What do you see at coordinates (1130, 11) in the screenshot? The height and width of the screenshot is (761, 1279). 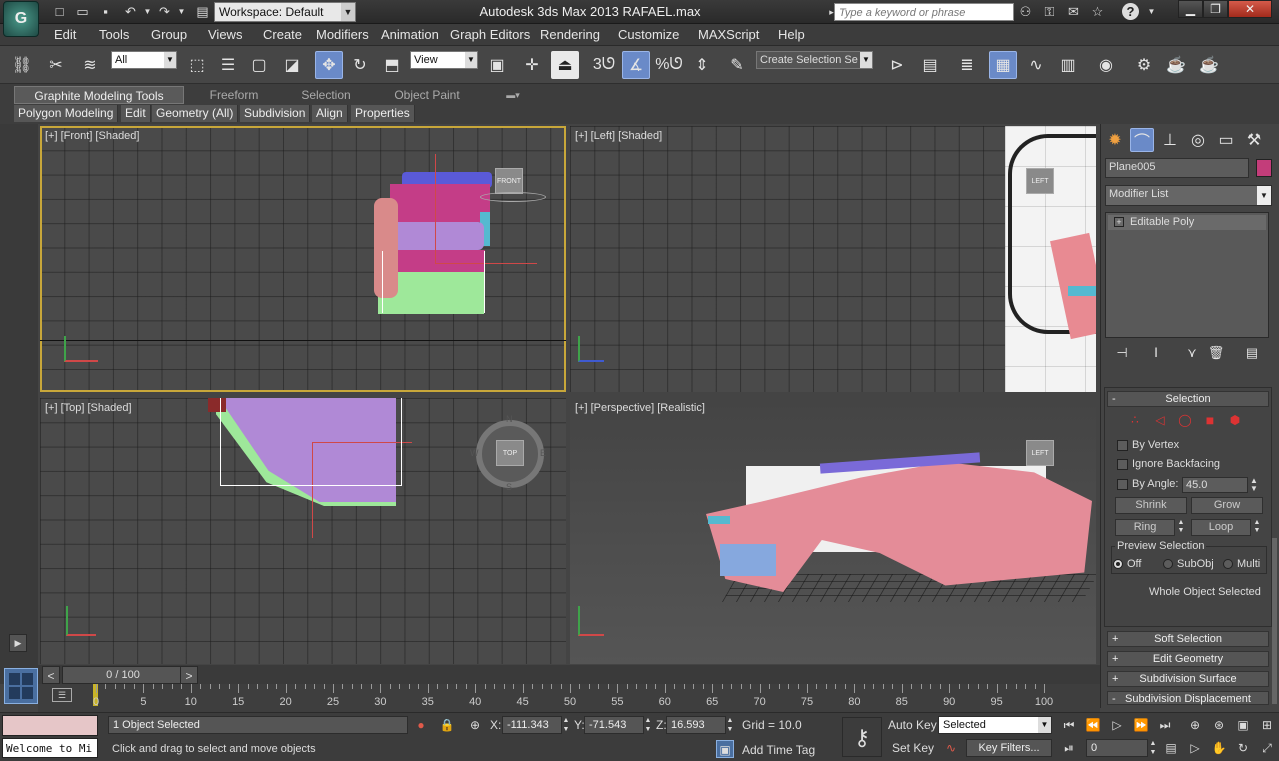 I see `help-icon: ?` at bounding box center [1130, 11].